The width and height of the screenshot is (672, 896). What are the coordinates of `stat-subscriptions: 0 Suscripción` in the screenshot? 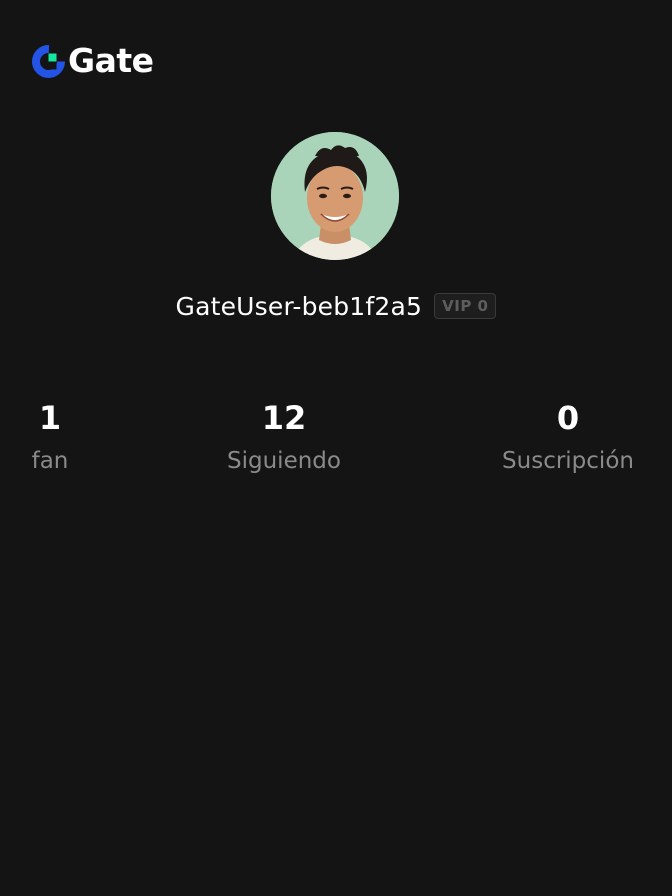 It's located at (568, 437).